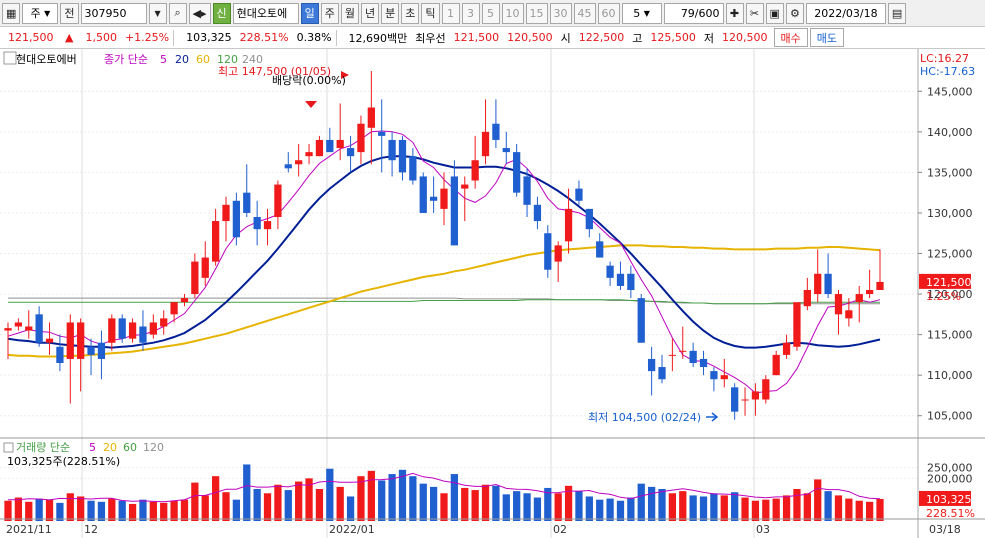 The width and height of the screenshot is (985, 538). I want to click on buy-button: 매수, so click(790, 37).